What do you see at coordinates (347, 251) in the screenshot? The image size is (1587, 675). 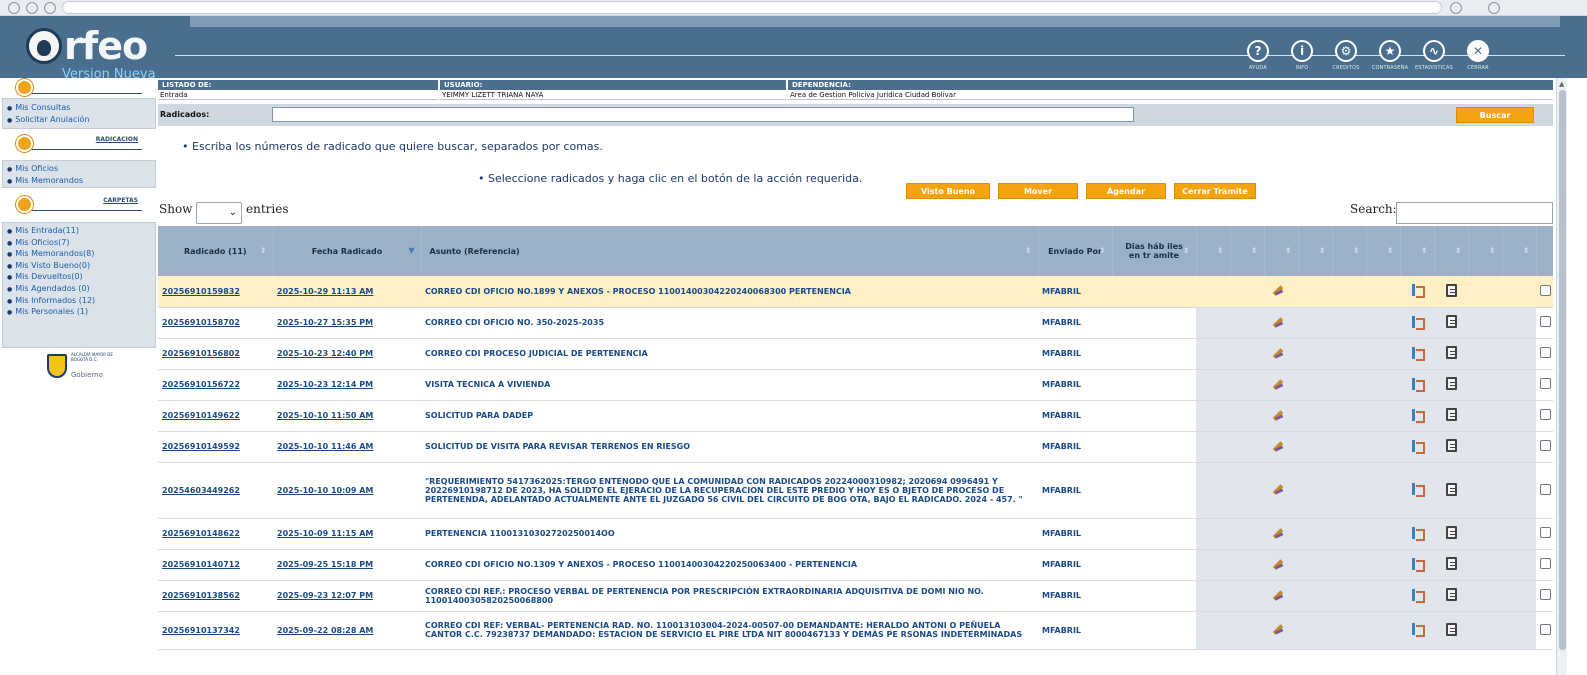 I see `col-fecha: Fecha Radicado ▼` at bounding box center [347, 251].